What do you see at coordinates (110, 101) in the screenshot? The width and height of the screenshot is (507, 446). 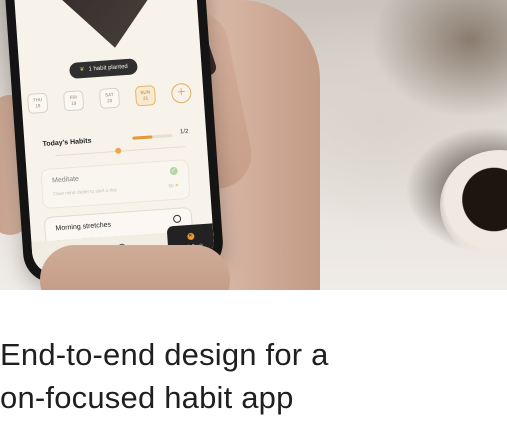 I see `day-number: 20` at bounding box center [110, 101].